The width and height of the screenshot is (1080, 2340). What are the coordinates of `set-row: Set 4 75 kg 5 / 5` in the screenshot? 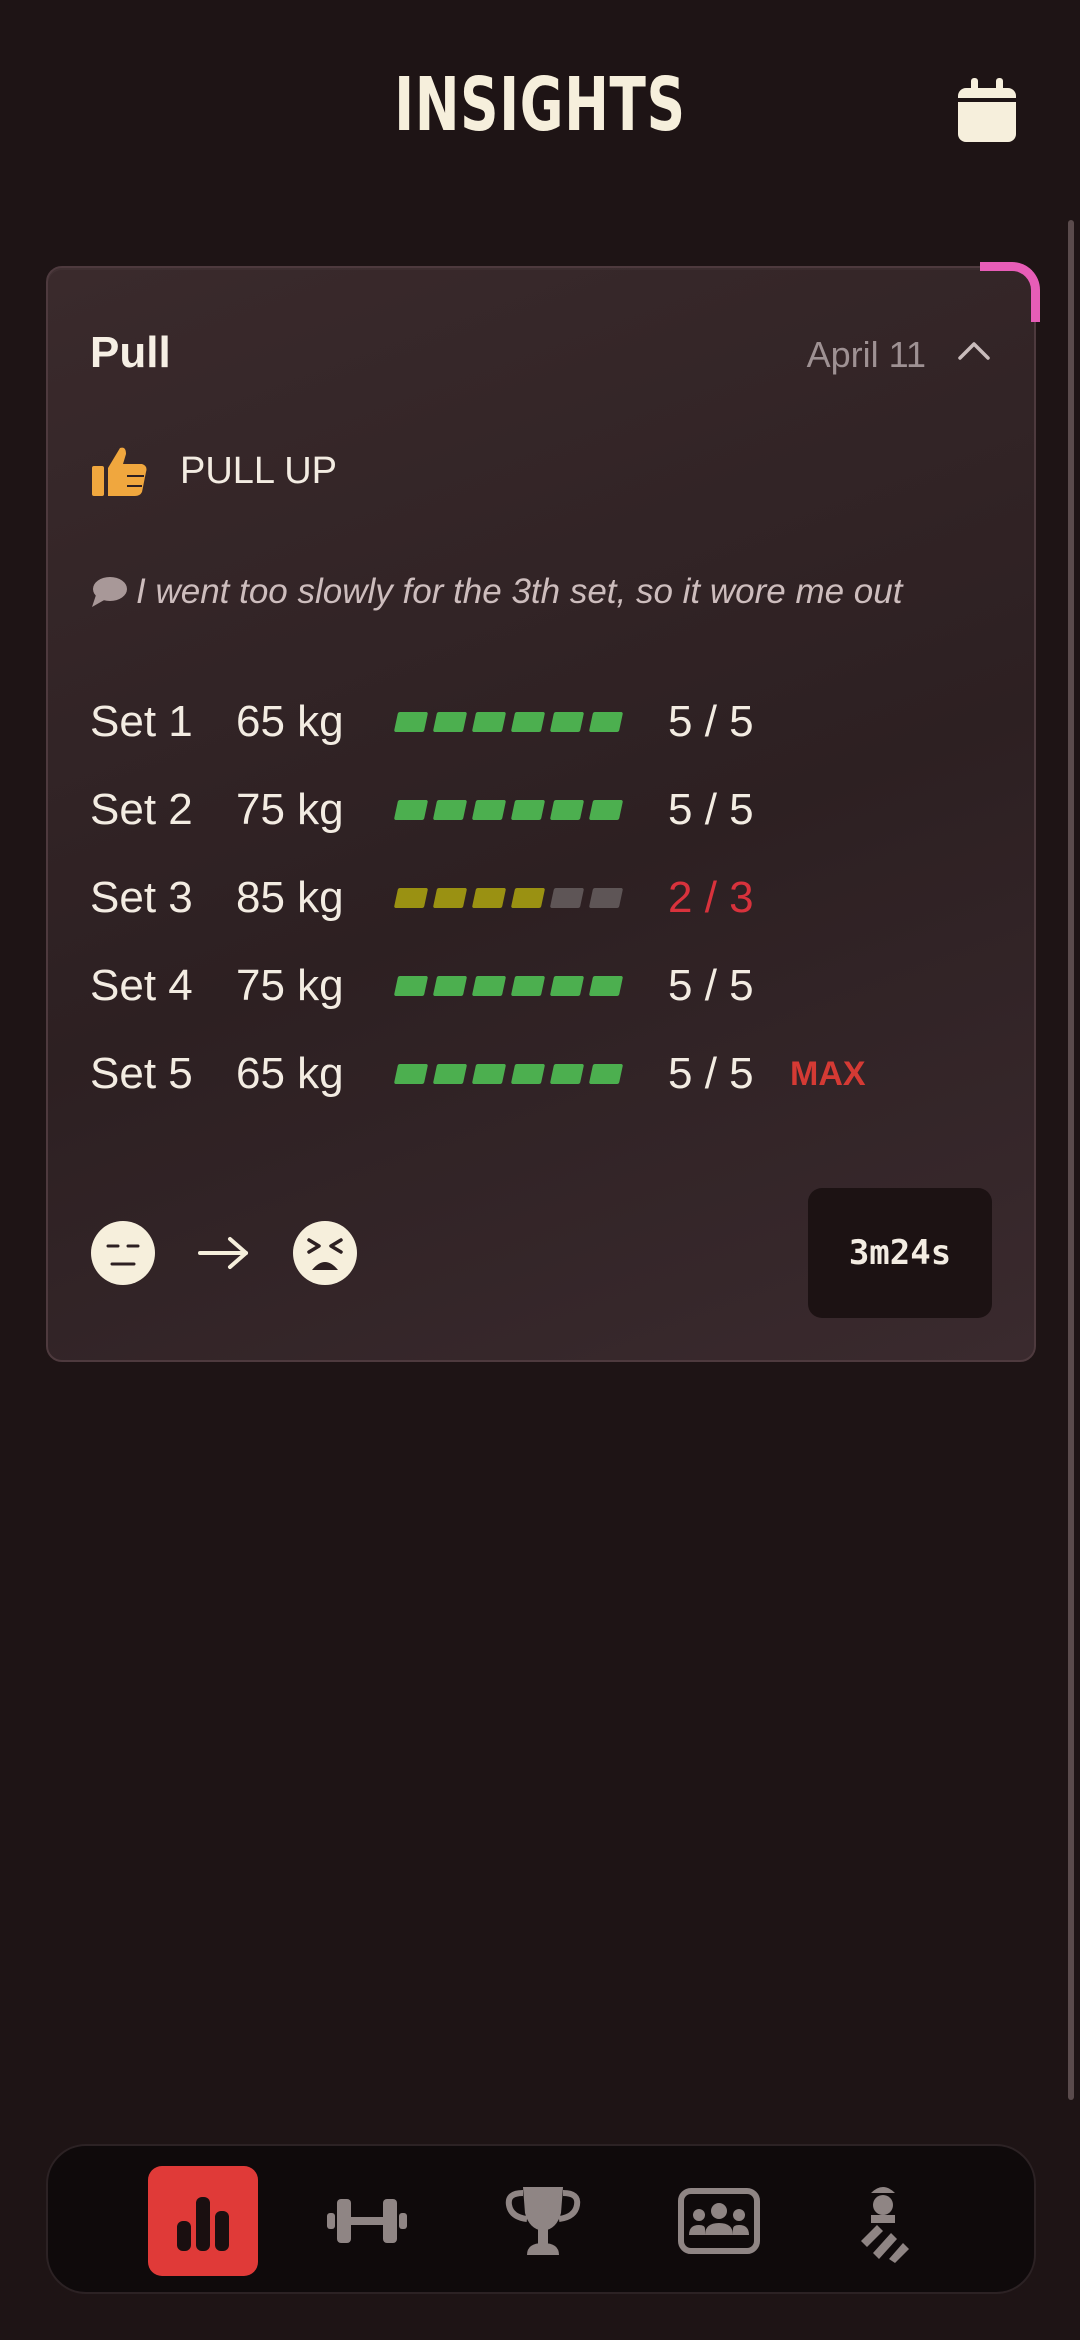 It's located at (478, 986).